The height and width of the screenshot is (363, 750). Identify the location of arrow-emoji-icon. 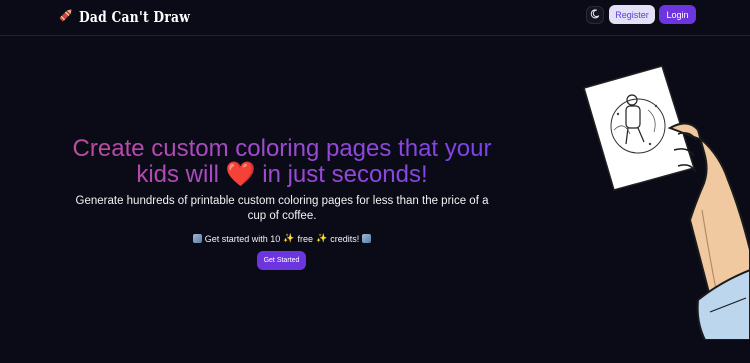
(197, 238).